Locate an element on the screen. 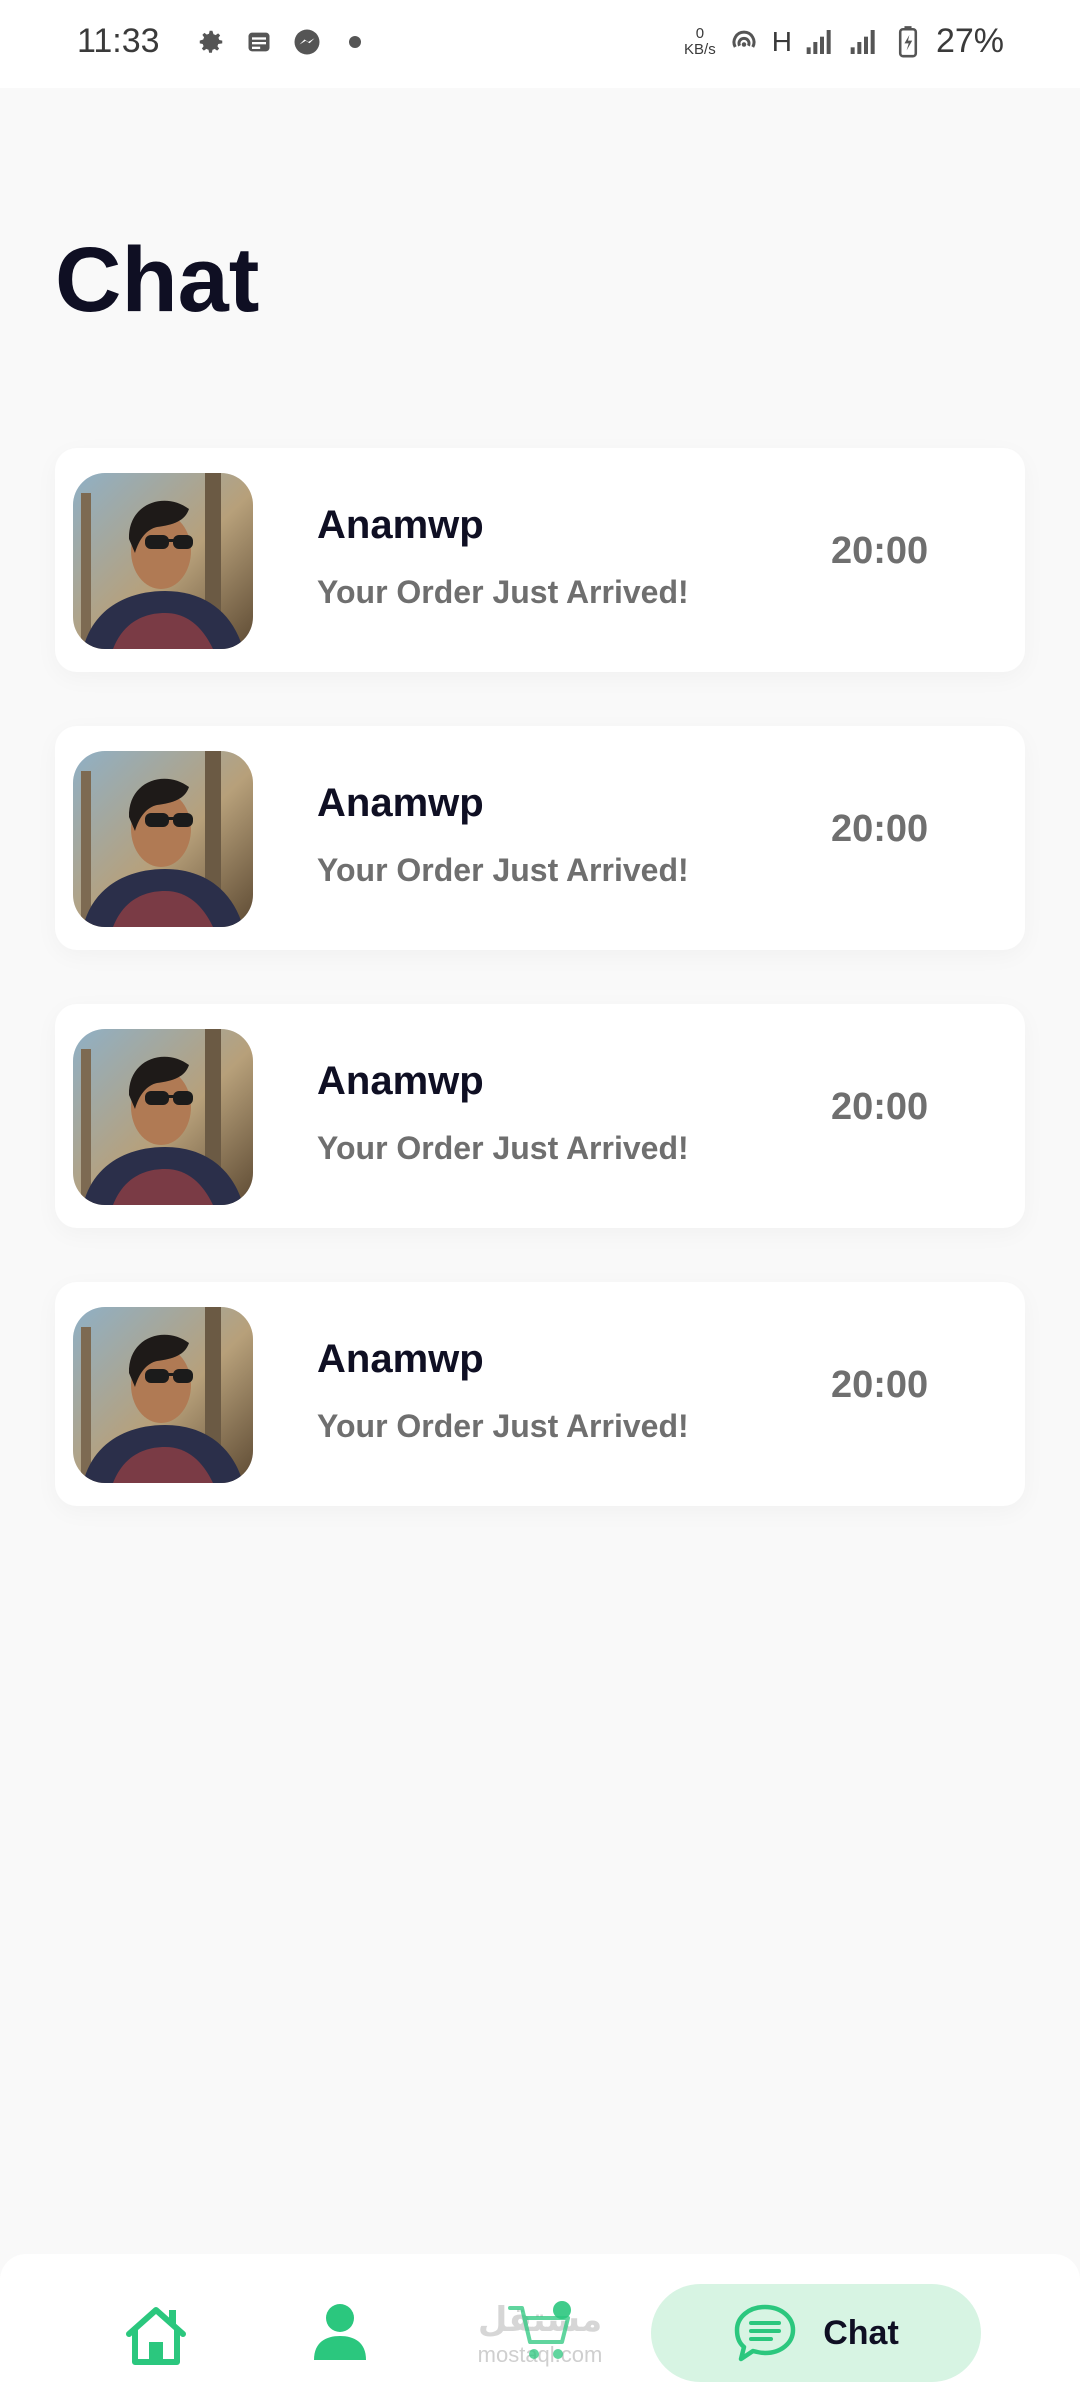 This screenshot has width=1080, height=2408. messenger-icon is located at coordinates (307, 42).